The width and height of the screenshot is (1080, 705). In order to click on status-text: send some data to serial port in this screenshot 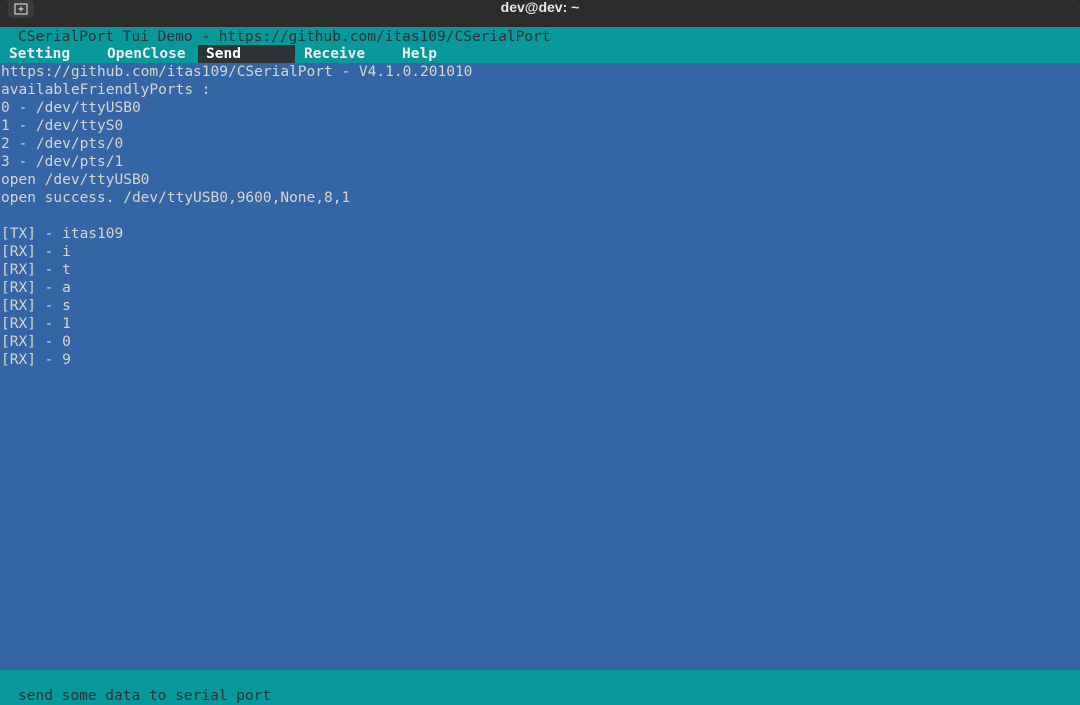, I will do `click(145, 696)`.